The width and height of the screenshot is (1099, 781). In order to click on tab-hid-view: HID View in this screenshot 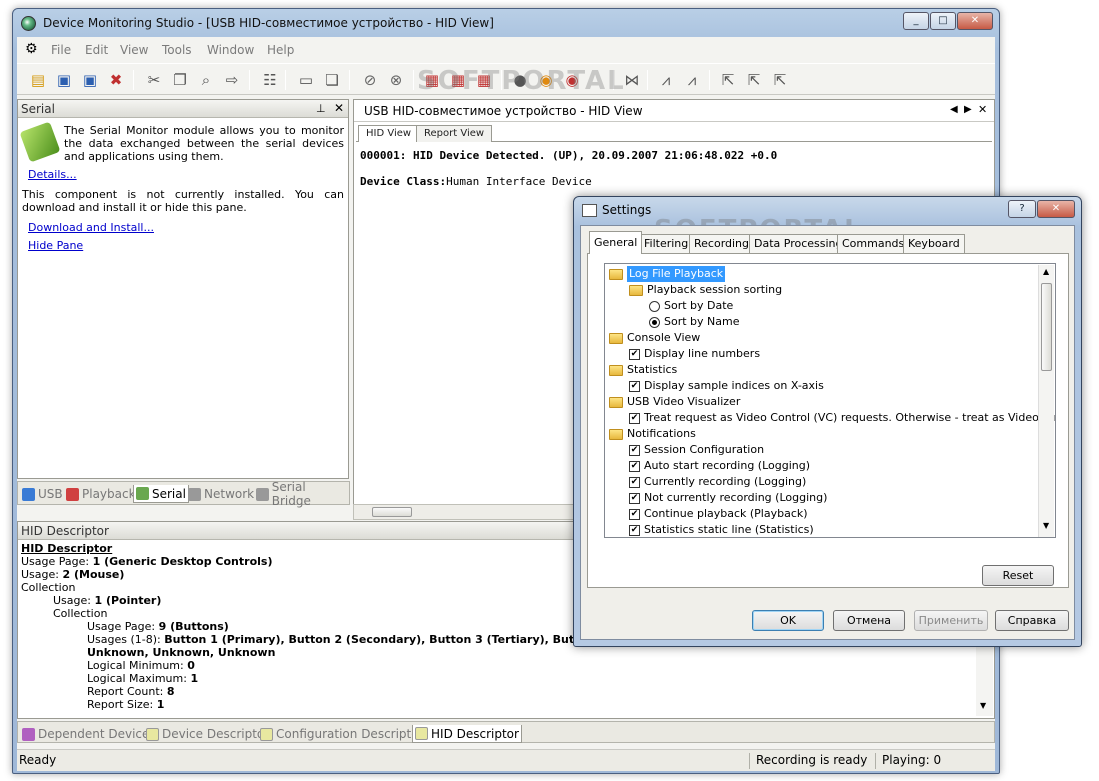, I will do `click(389, 133)`.